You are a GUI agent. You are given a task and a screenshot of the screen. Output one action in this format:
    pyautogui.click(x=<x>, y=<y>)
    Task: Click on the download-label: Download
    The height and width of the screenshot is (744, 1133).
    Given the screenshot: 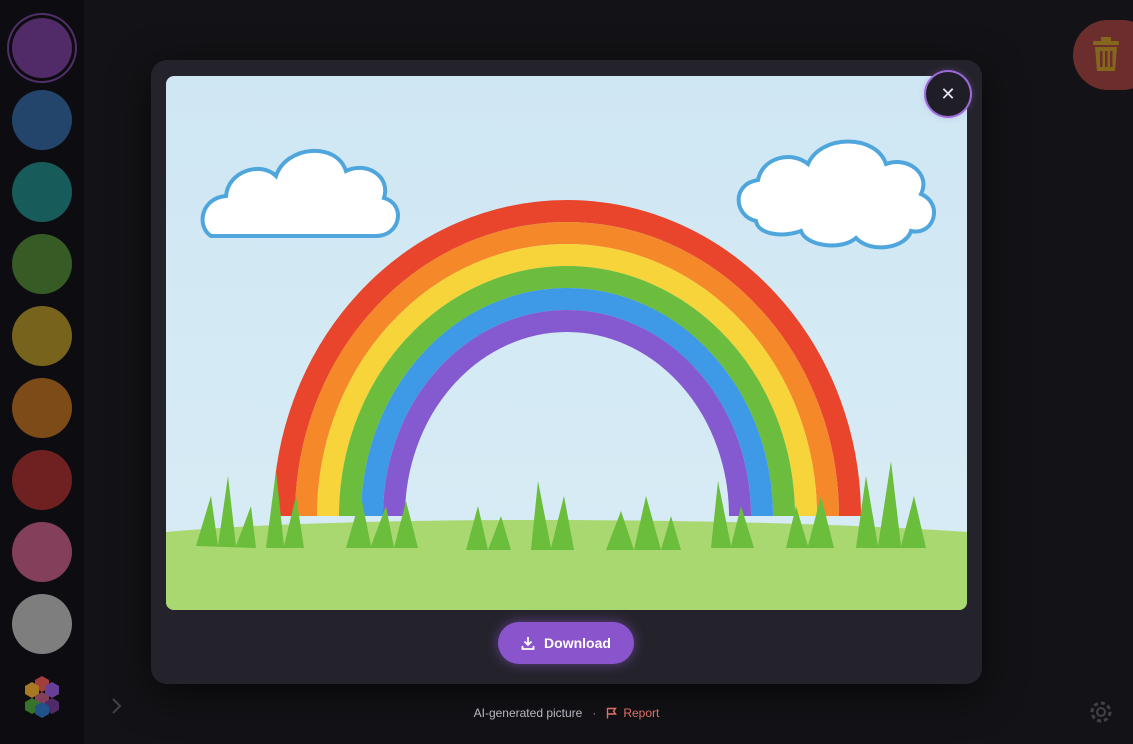 What is the action you would take?
    pyautogui.click(x=577, y=643)
    